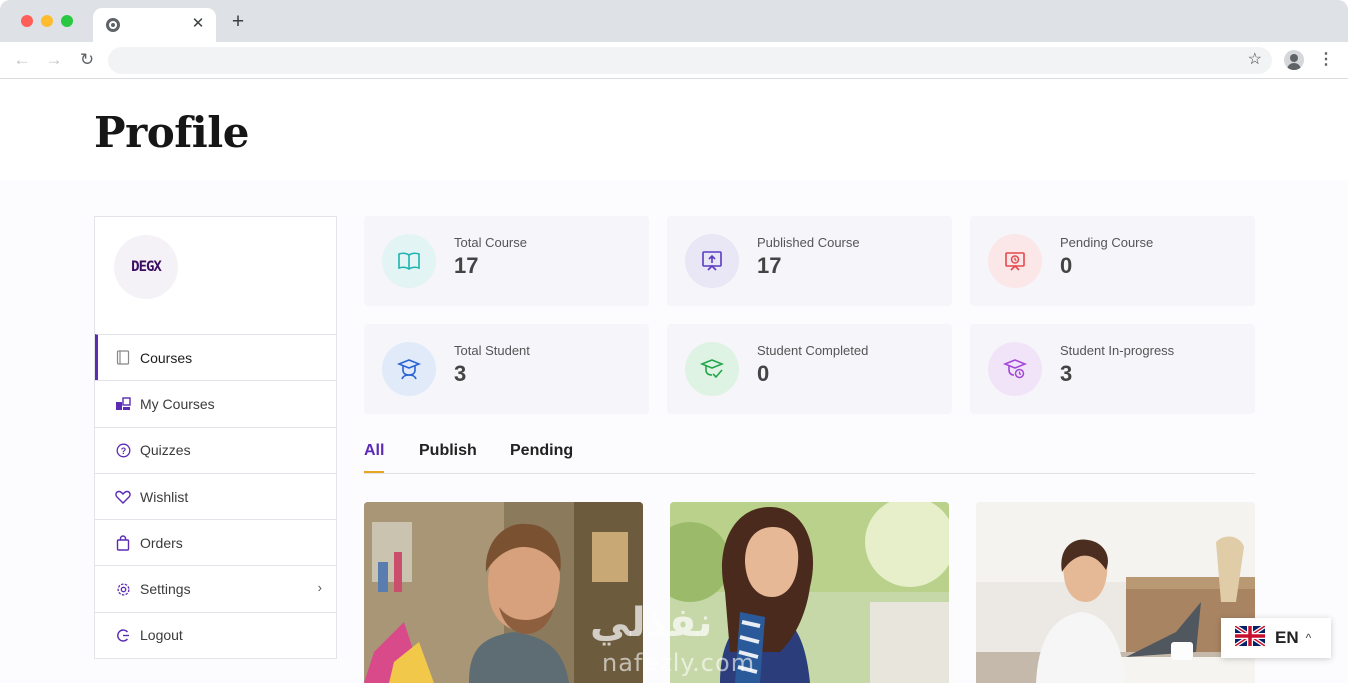 The width and height of the screenshot is (1348, 683). I want to click on stat-card-published-course: Published Course 17, so click(809, 261).